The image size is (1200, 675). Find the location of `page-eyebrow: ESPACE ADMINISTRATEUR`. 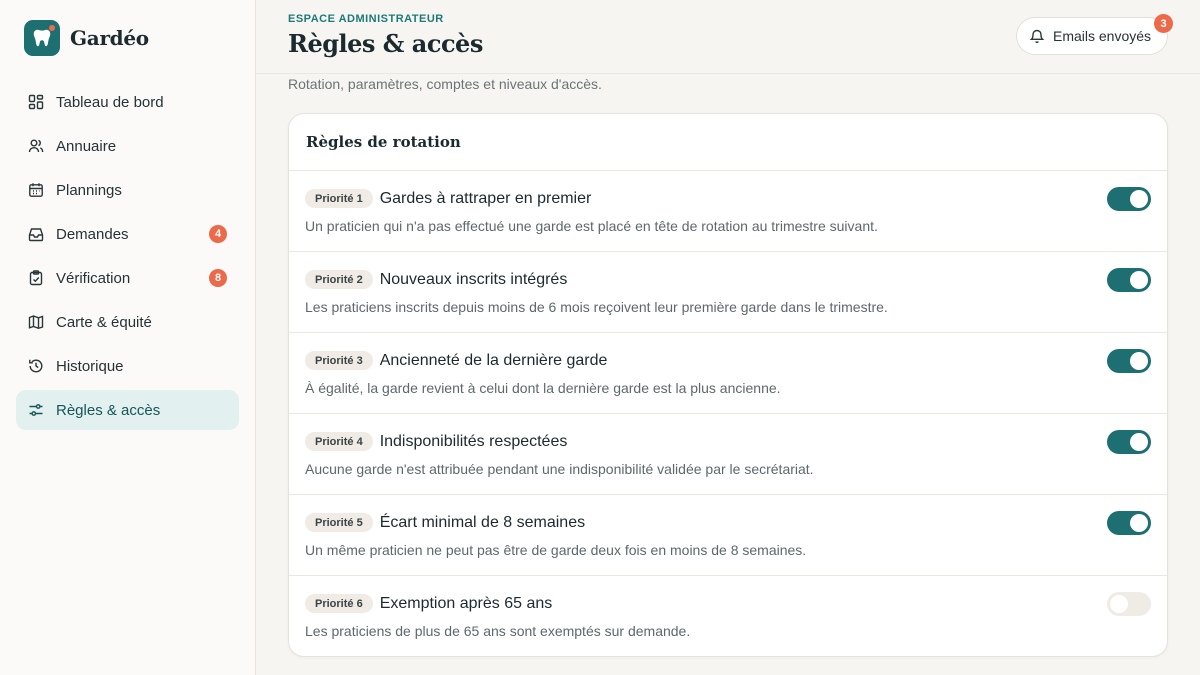

page-eyebrow: ESPACE ADMINISTRATEUR is located at coordinates (366, 19).